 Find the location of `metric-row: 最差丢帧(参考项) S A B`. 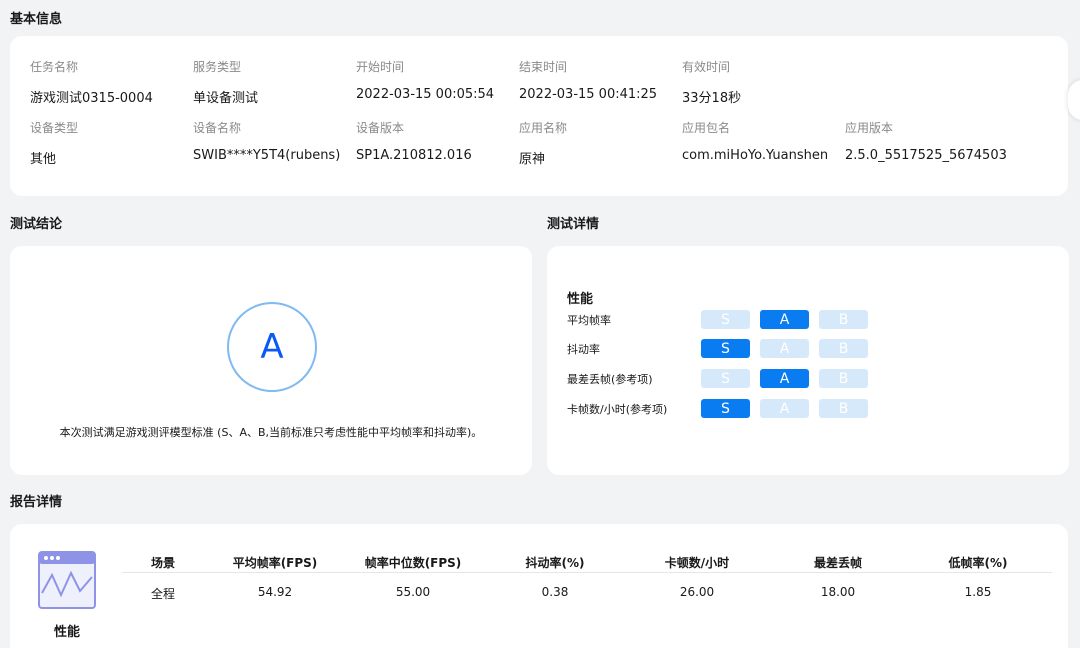

metric-row: 最差丢帧(参考项) S A B is located at coordinates (727, 379).